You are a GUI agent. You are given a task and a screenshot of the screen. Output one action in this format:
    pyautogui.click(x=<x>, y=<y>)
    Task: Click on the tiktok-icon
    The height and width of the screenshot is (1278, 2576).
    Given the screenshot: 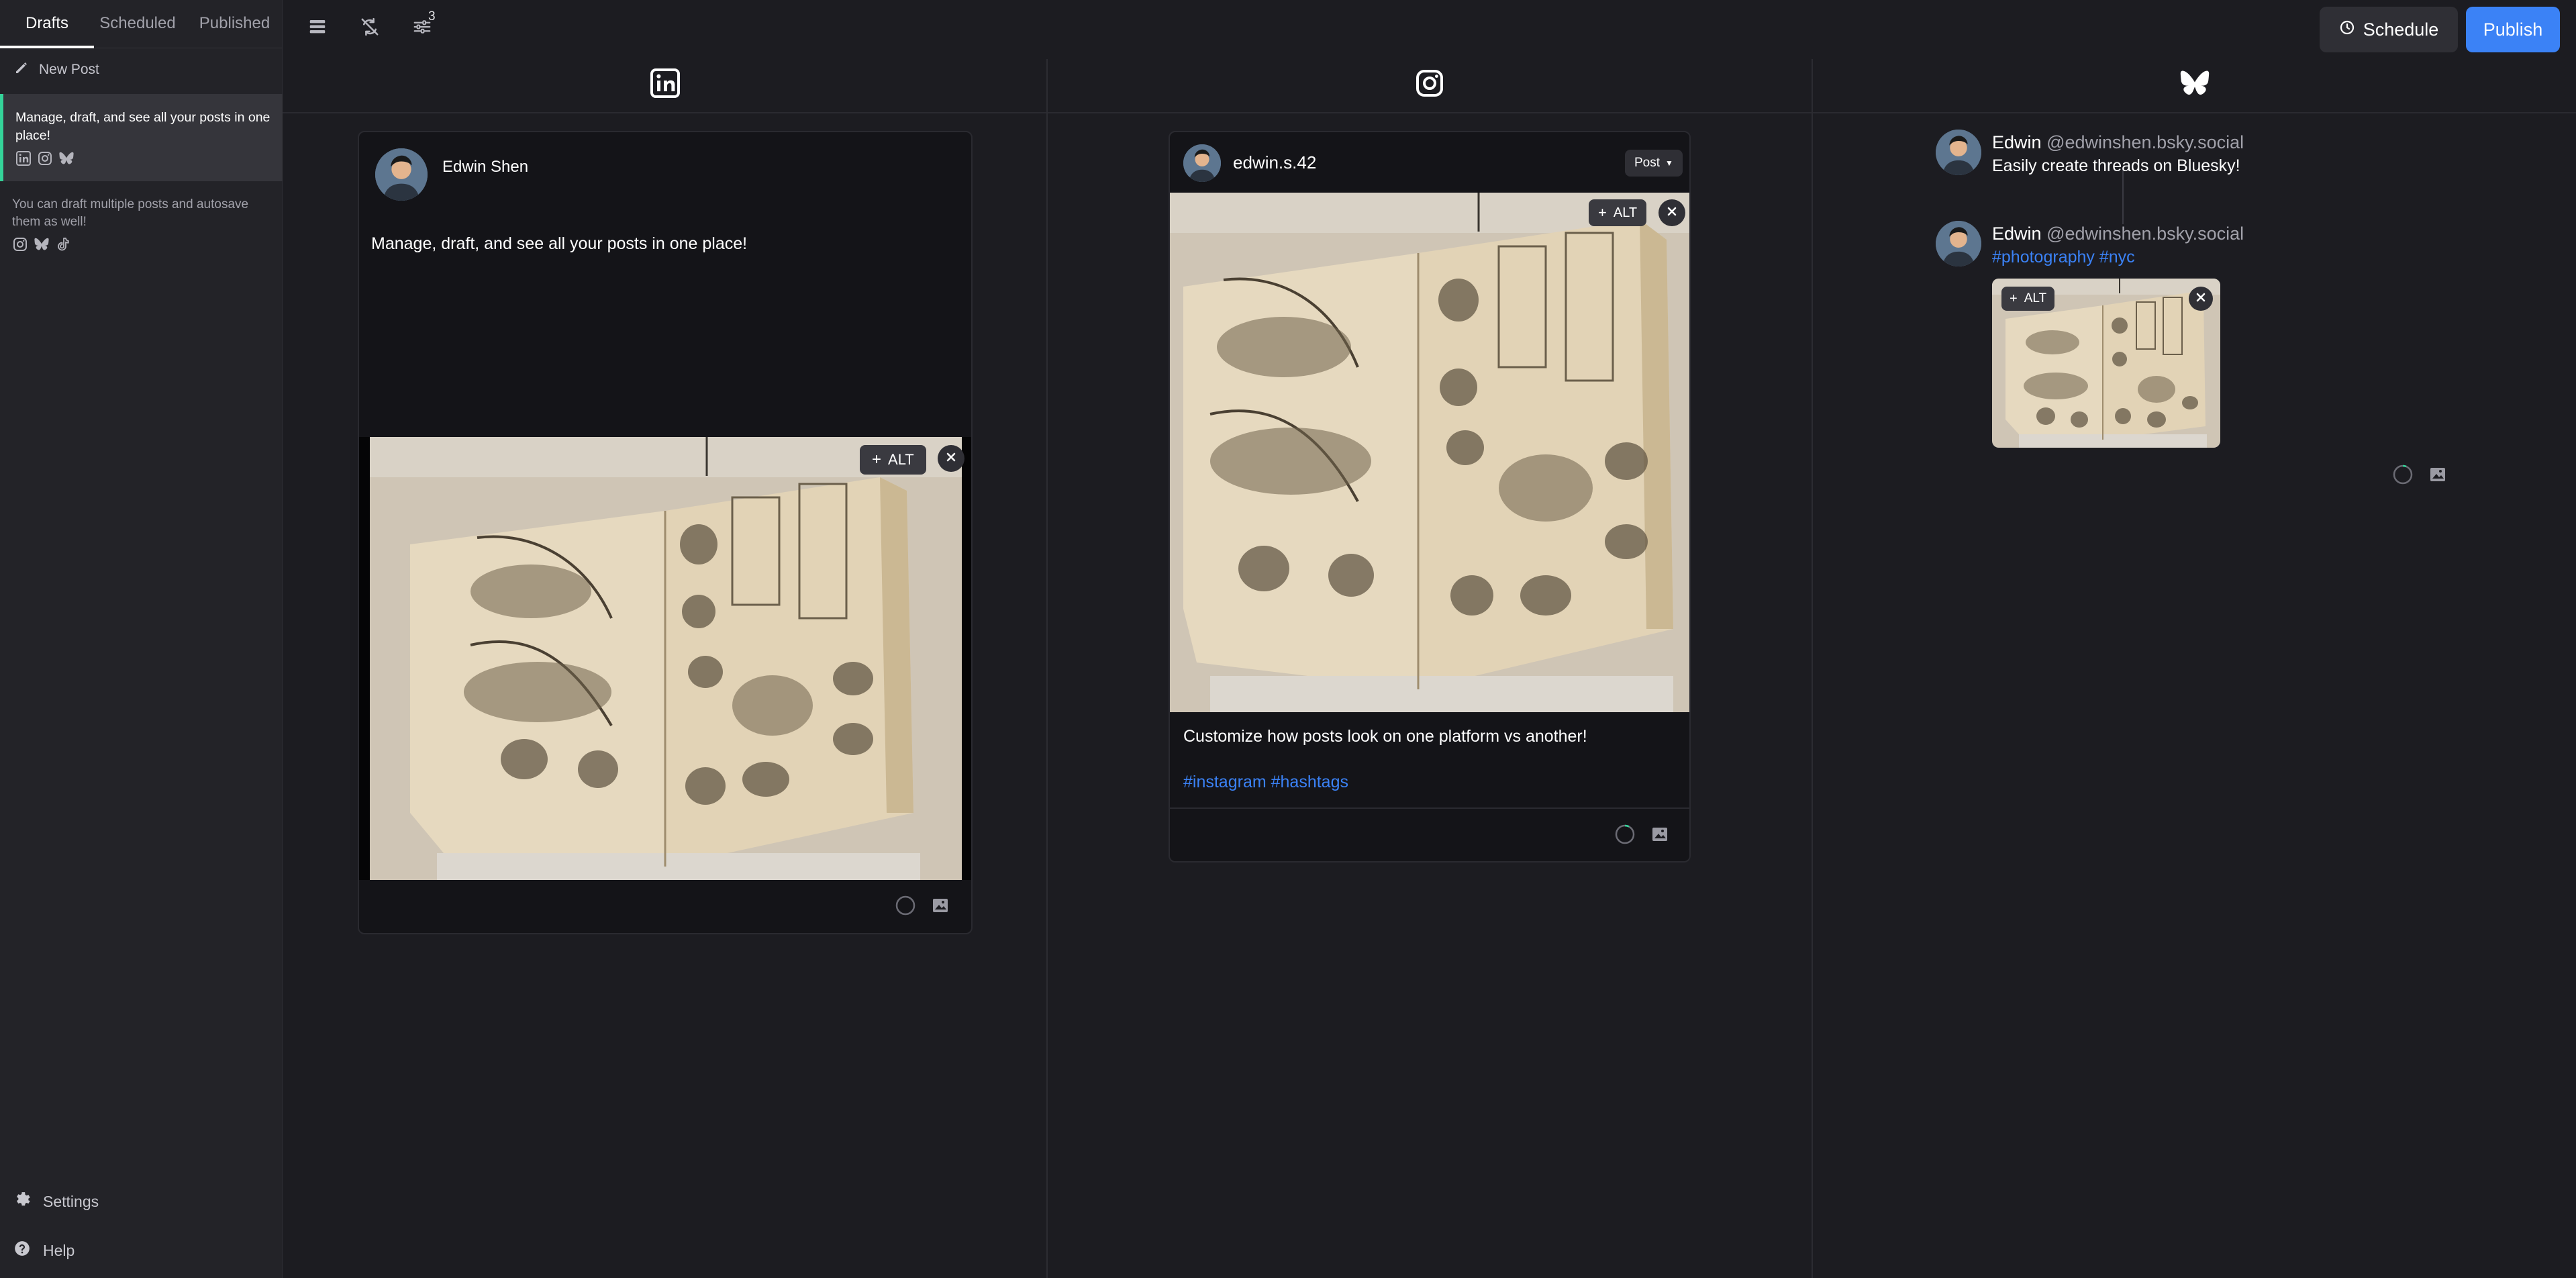 What is the action you would take?
    pyautogui.click(x=63, y=246)
    